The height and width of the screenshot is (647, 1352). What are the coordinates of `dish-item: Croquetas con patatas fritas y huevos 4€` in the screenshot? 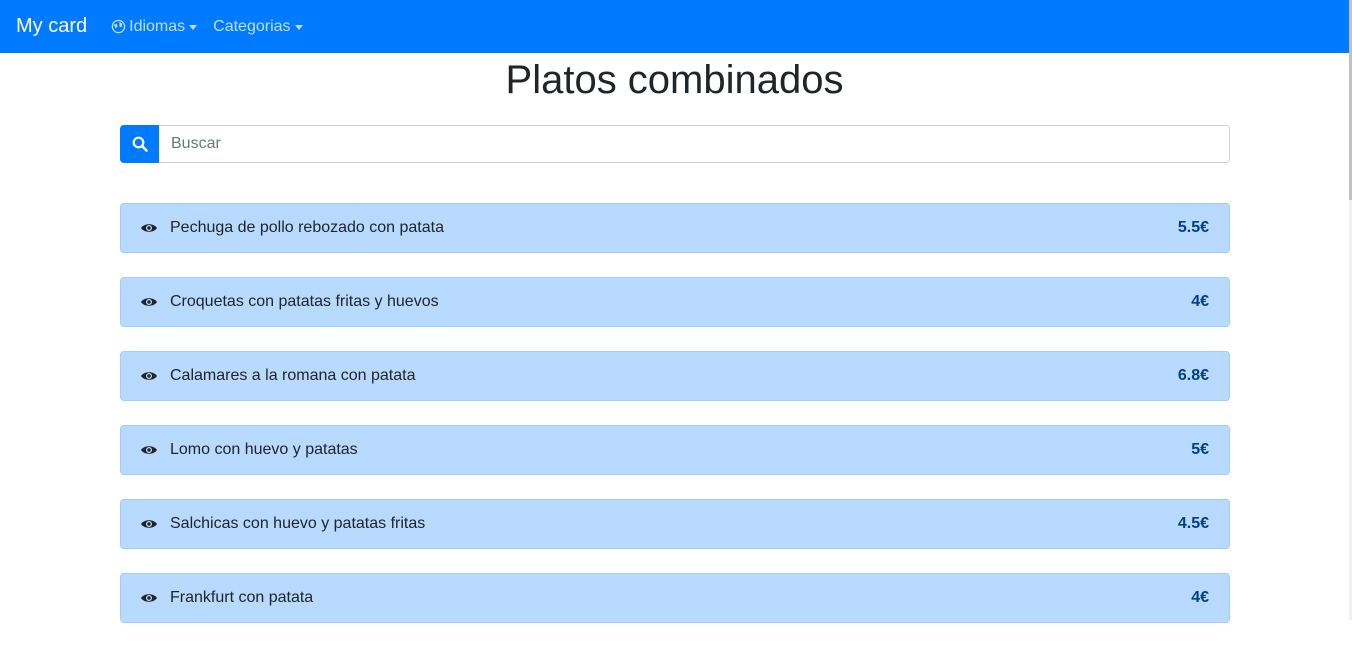 It's located at (675, 302).